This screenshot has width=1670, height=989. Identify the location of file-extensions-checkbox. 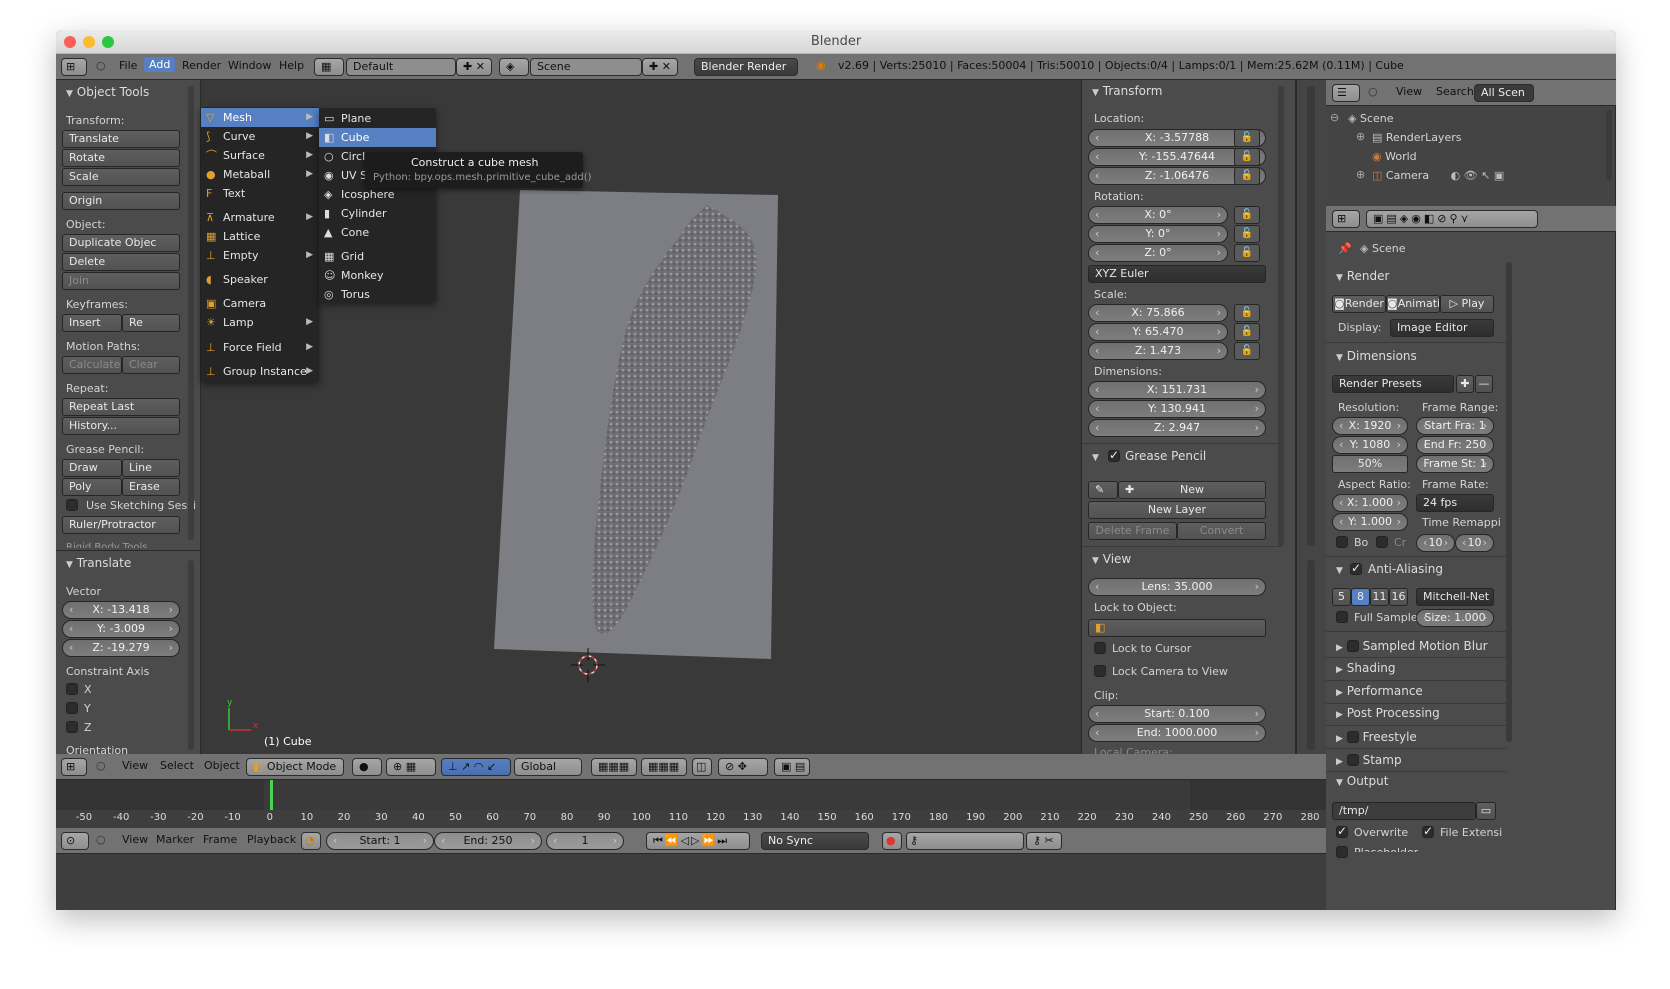
(1428, 831).